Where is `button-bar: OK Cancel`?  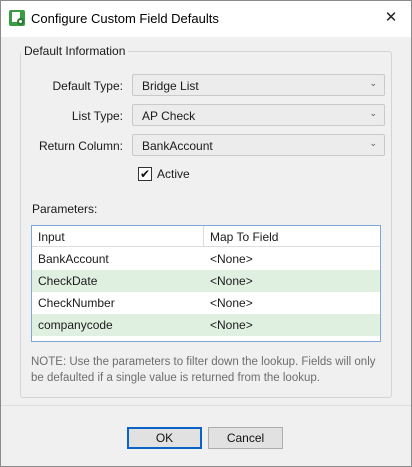 button-bar: OK Cancel is located at coordinates (206, 435).